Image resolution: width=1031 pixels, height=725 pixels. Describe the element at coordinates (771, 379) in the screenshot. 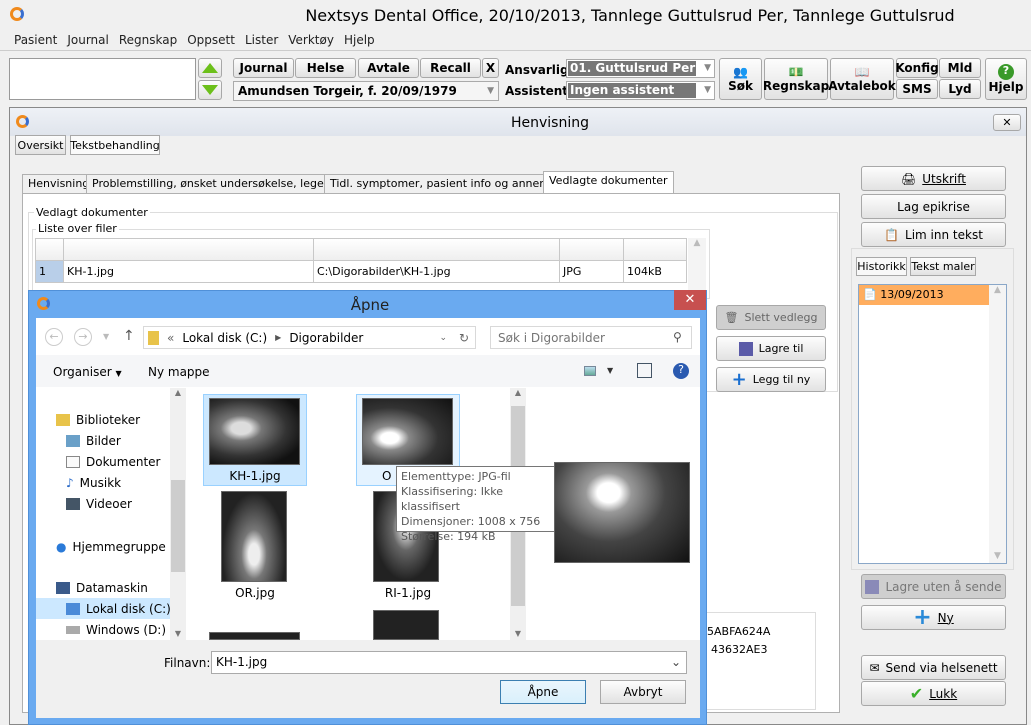

I see `legg-til-ny-button: + Legg til ny` at that location.